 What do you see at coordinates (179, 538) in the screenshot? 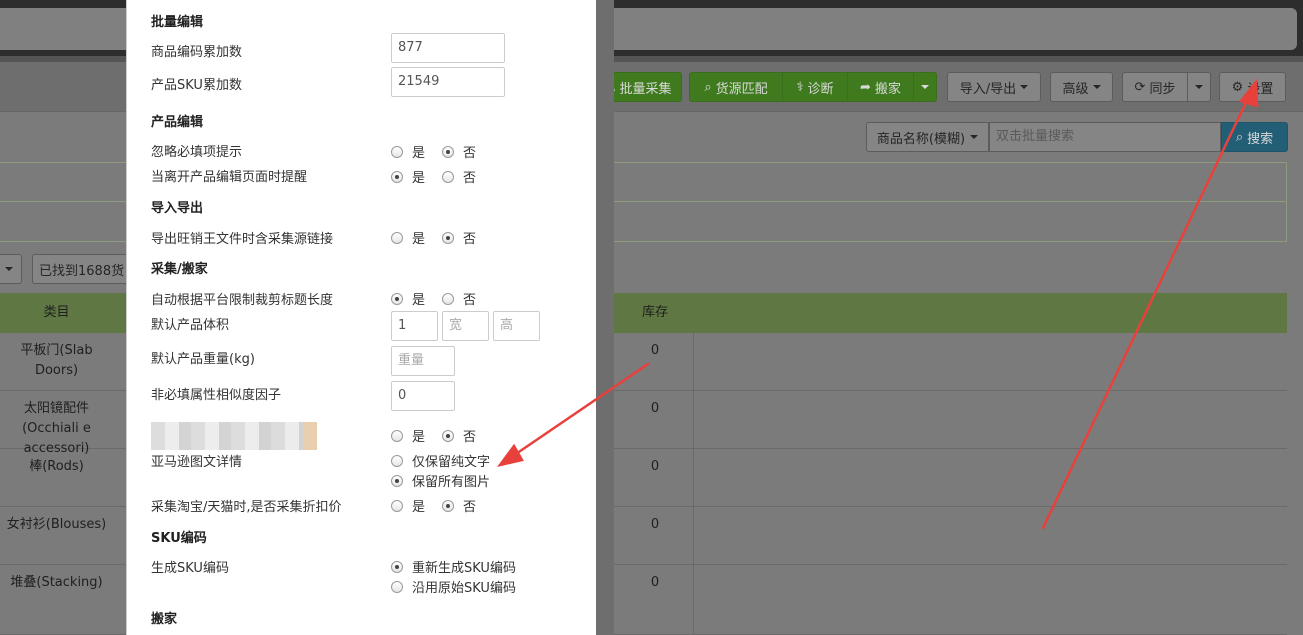
I see `section-title-sku: SKU编码` at bounding box center [179, 538].